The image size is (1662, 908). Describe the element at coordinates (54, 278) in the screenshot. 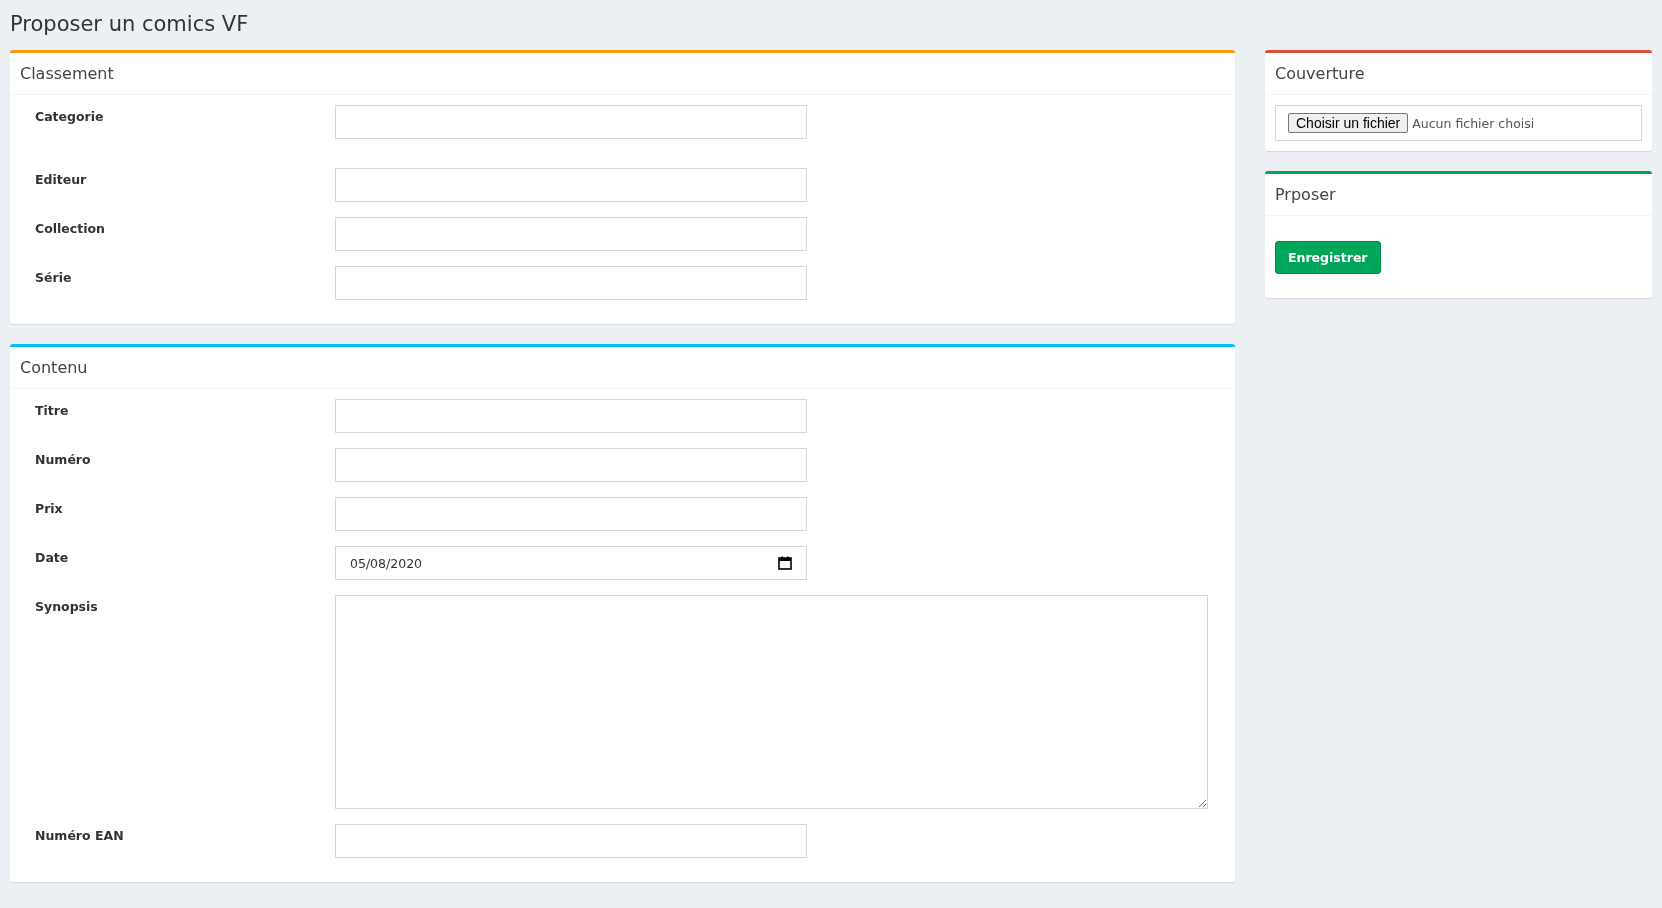

I see `field-label: Série` at that location.